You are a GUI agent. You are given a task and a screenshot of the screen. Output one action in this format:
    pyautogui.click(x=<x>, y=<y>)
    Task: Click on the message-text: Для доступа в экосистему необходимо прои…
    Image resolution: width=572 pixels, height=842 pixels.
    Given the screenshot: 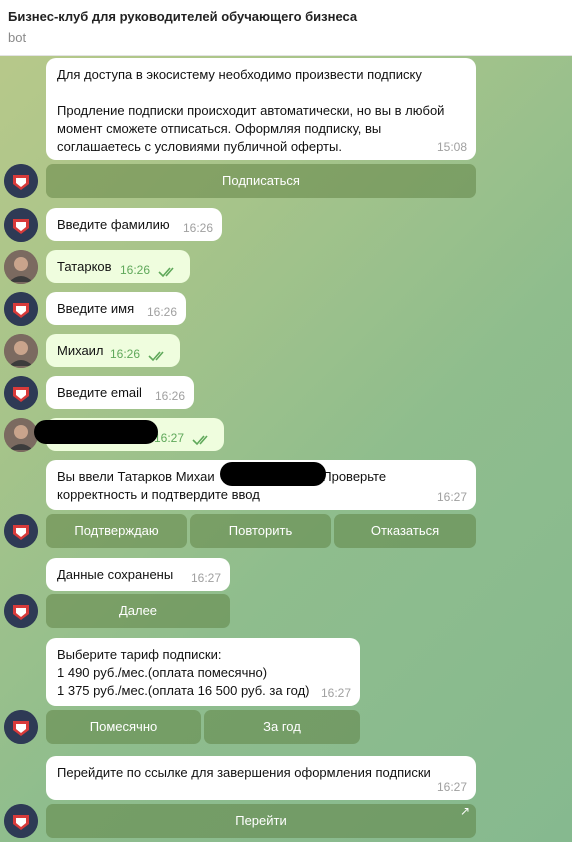 What is the action you would take?
    pyautogui.click(x=251, y=110)
    